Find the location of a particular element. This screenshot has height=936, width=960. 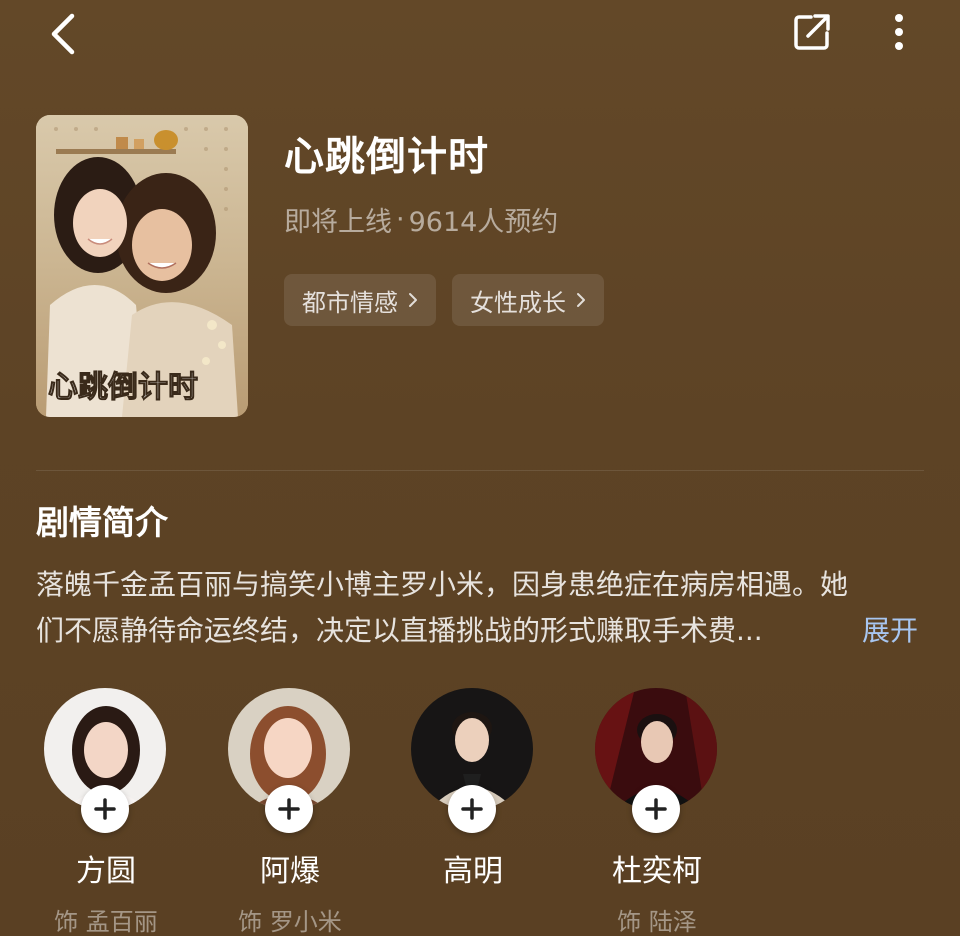

tag-urban-romance: 都市情感 is located at coordinates (360, 300).